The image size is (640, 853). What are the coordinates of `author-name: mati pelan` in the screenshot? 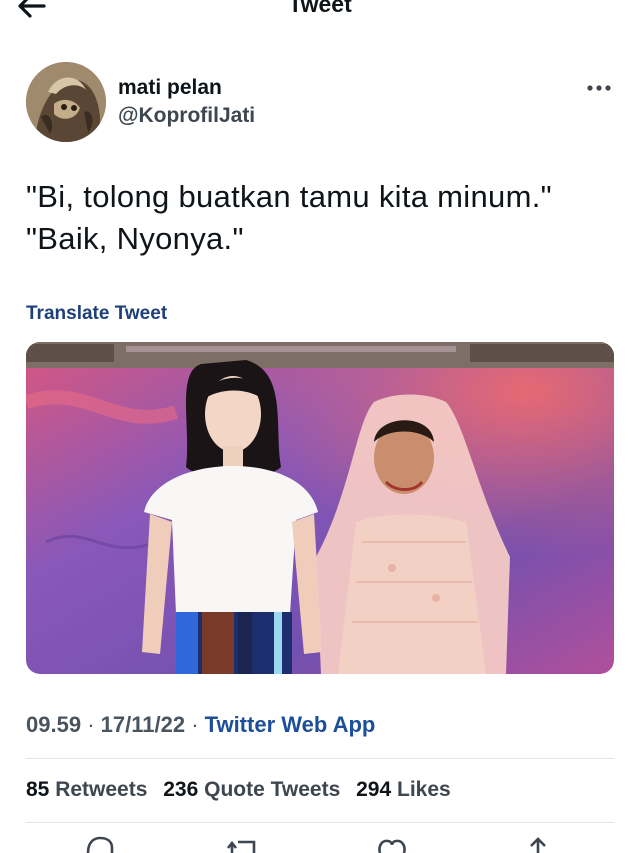 It's located at (170, 88).